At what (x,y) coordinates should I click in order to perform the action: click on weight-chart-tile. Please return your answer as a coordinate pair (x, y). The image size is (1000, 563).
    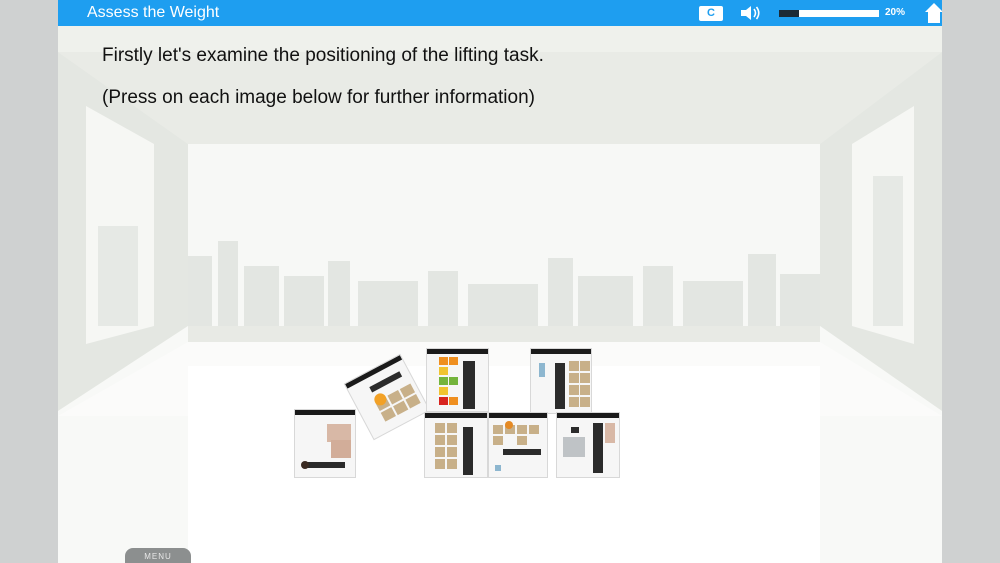
    Looking at the image, I should click on (457, 380).